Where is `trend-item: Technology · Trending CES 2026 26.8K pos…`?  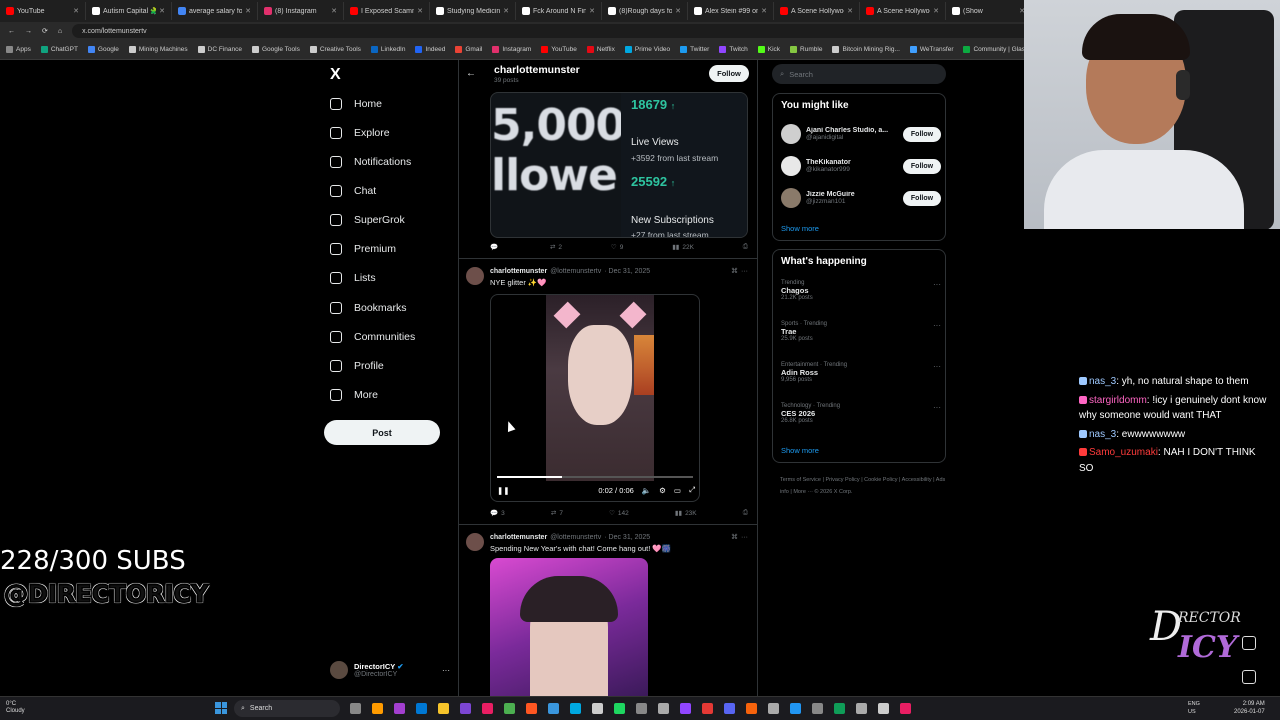 trend-item: Technology · Trending CES 2026 26.8K pos… is located at coordinates (861, 413).